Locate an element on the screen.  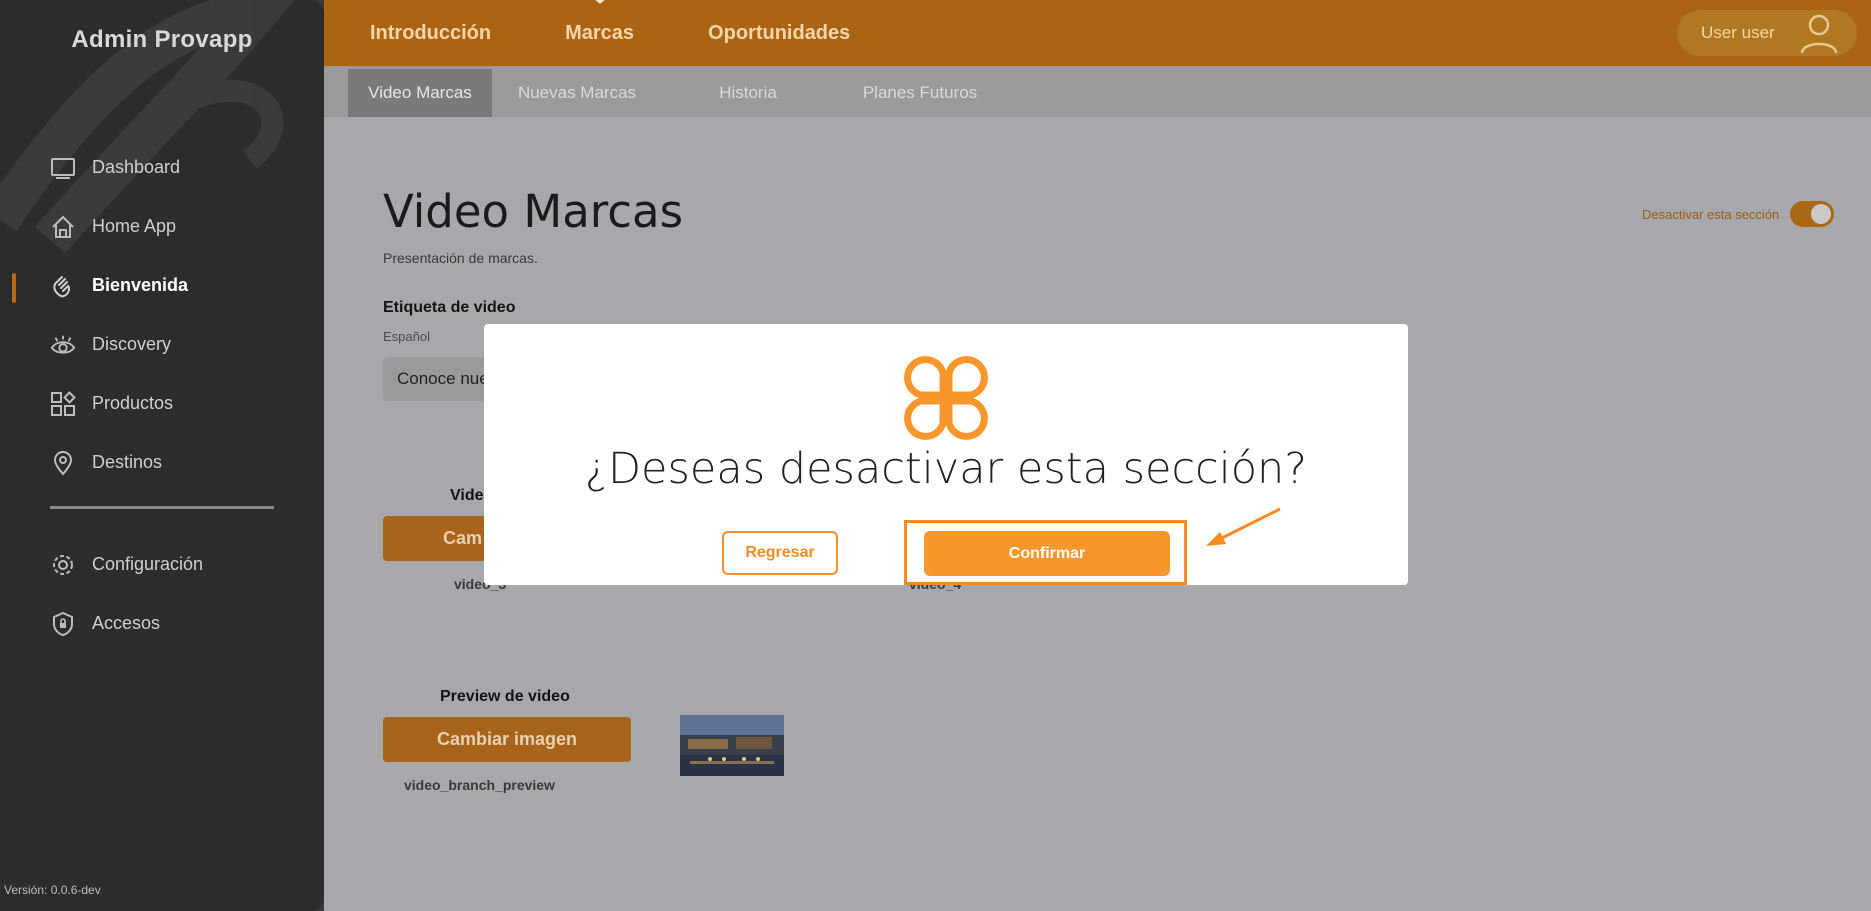
preview-heading: Preview de video is located at coordinates (505, 696).